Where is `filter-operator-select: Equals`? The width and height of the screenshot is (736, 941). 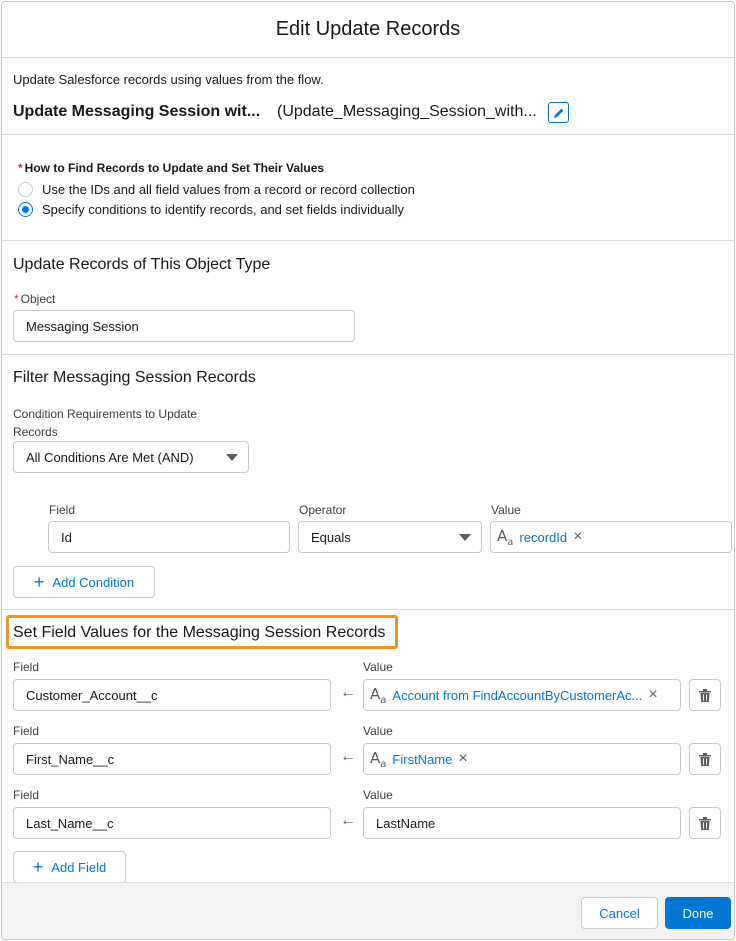 filter-operator-select: Equals is located at coordinates (390, 537).